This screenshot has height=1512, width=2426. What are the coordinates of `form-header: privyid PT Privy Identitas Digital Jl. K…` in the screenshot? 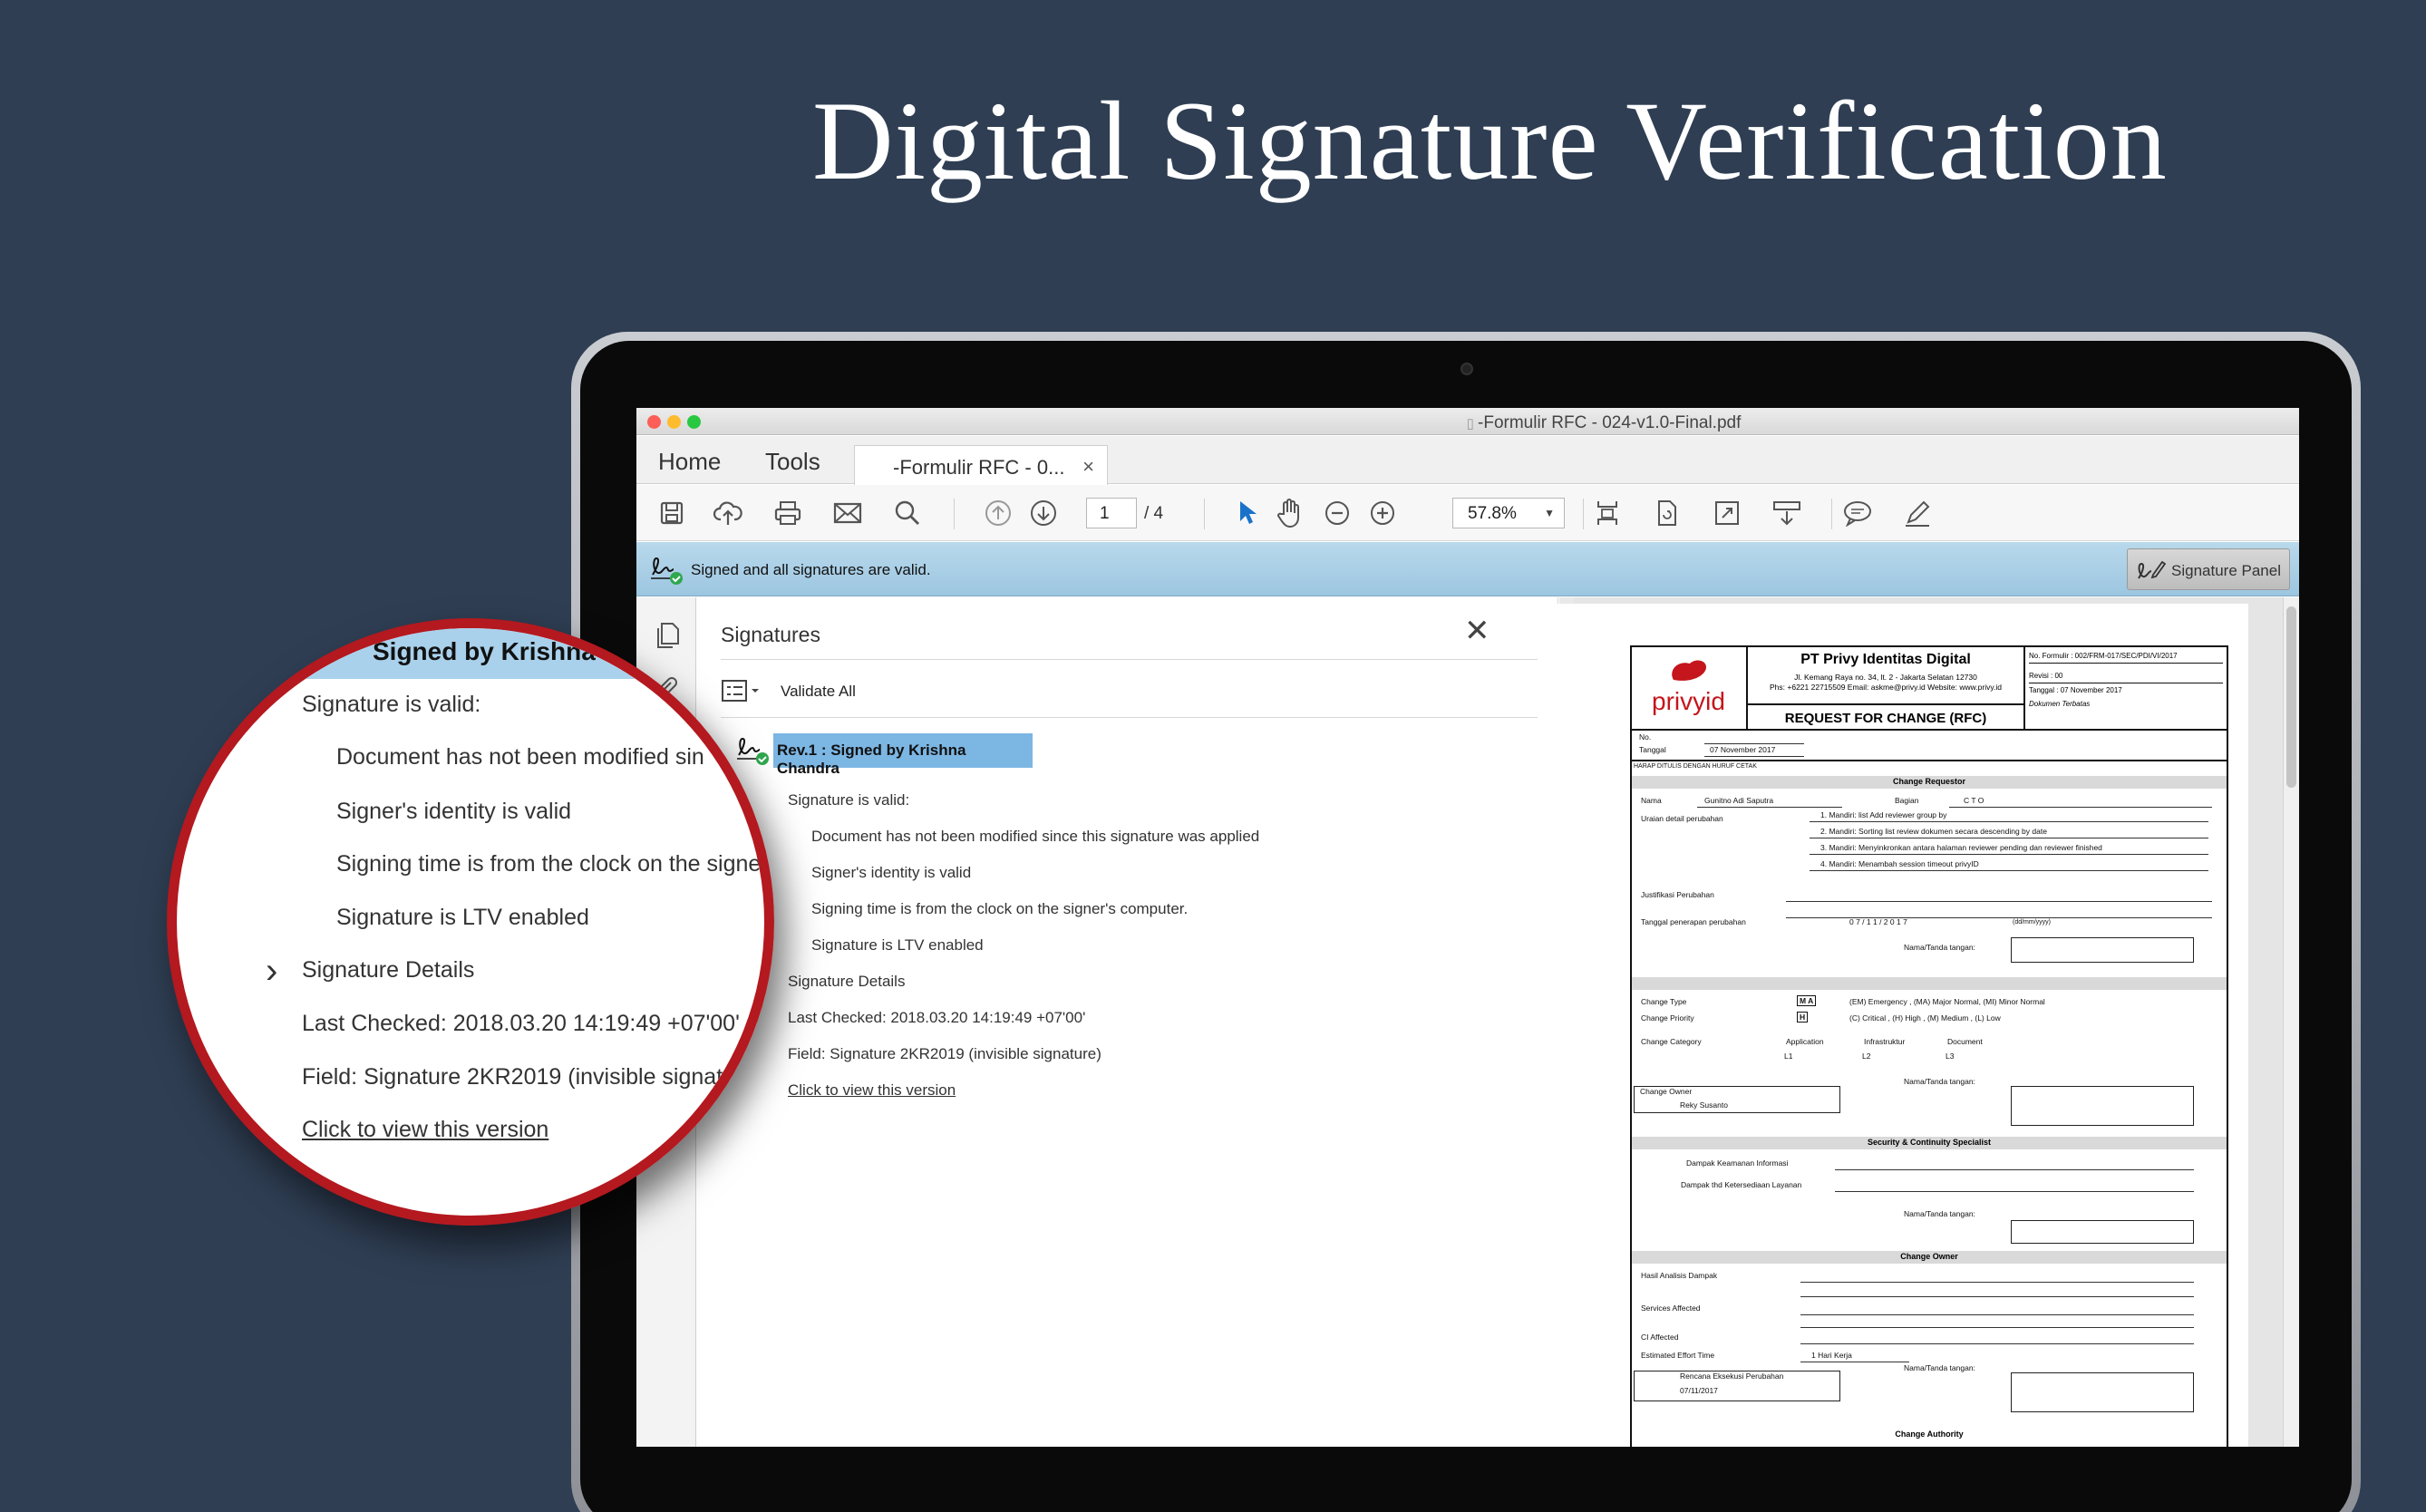 It's located at (1929, 689).